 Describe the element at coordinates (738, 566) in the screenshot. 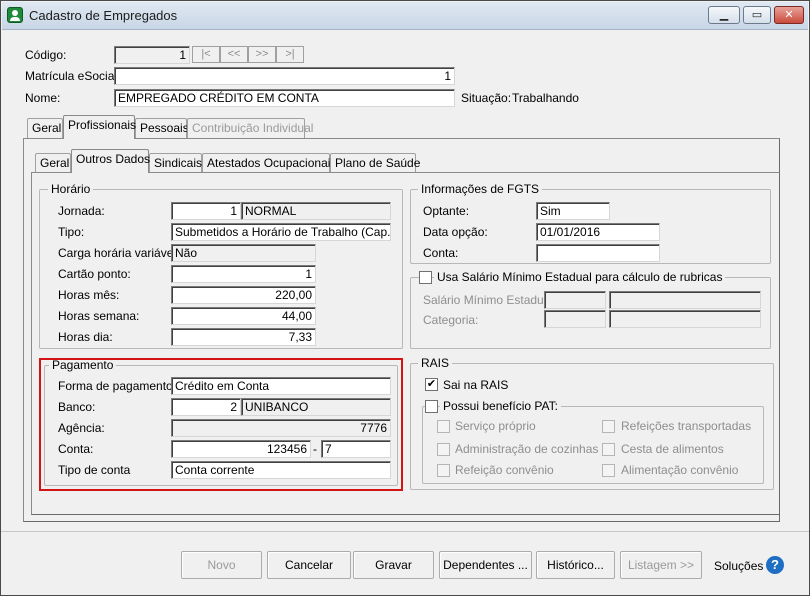

I see `solucoes-link: Soluções` at that location.